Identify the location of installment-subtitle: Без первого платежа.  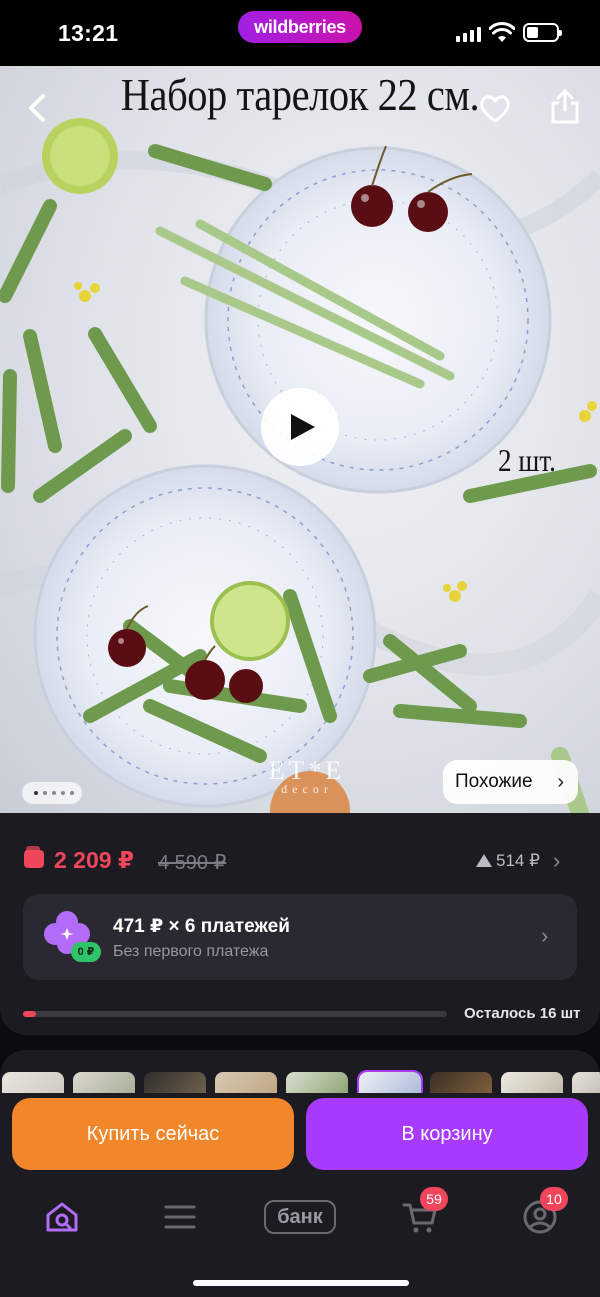
(191, 951).